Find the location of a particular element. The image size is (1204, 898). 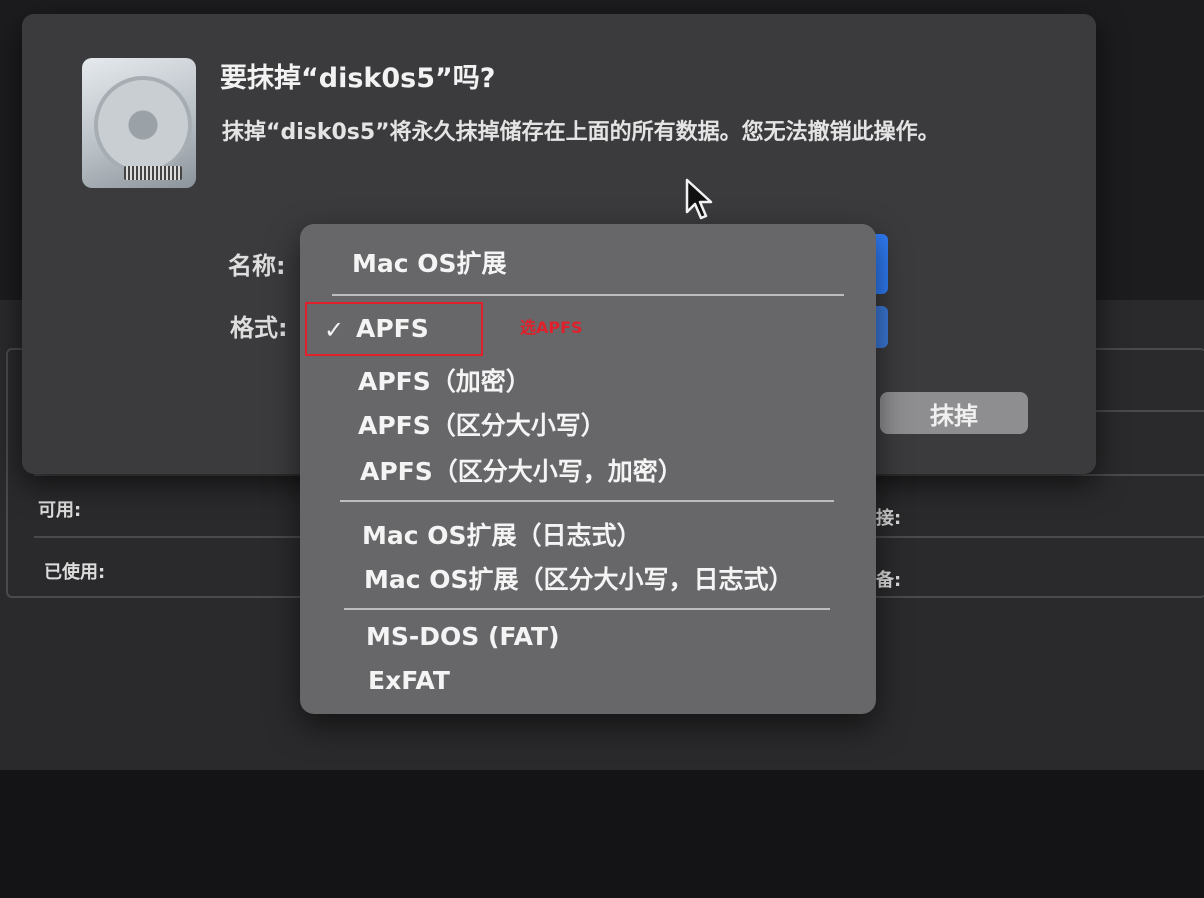

menu-item-apfs-encrypted: APFS（加密） is located at coordinates (444, 380).